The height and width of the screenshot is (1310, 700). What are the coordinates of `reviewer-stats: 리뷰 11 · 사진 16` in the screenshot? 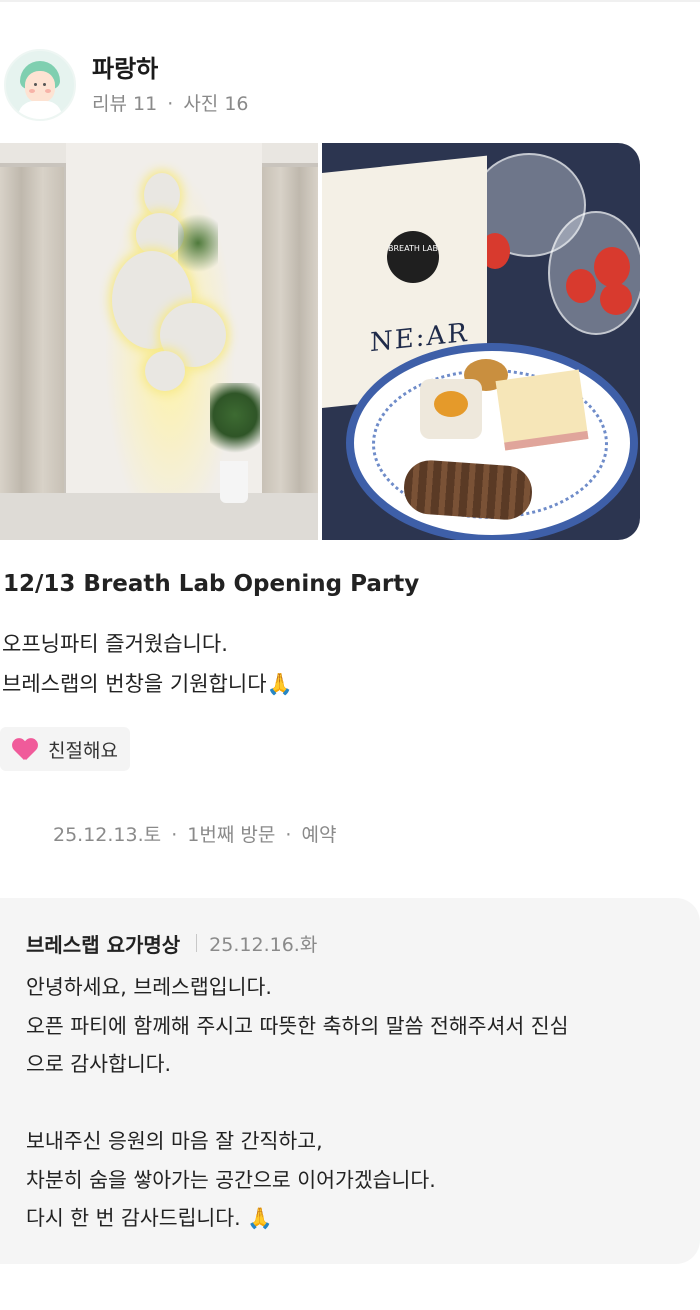 It's located at (170, 104).